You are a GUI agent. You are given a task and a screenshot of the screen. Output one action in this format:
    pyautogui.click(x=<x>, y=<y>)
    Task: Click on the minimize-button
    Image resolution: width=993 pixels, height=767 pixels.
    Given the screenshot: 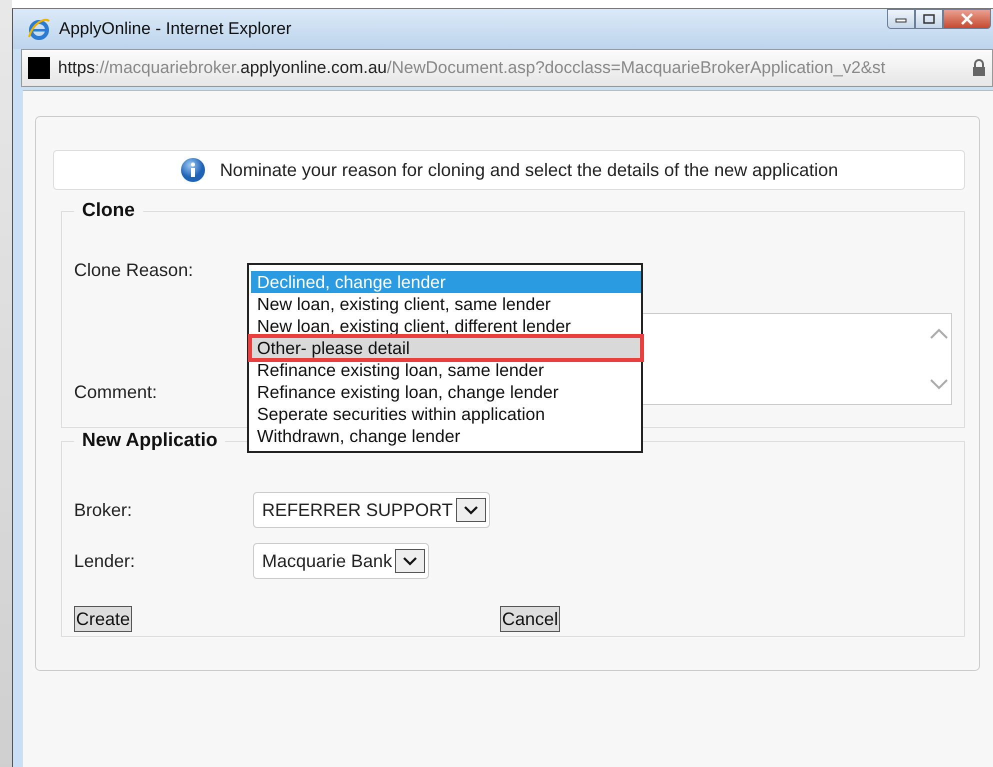 What is the action you would take?
    pyautogui.click(x=901, y=19)
    